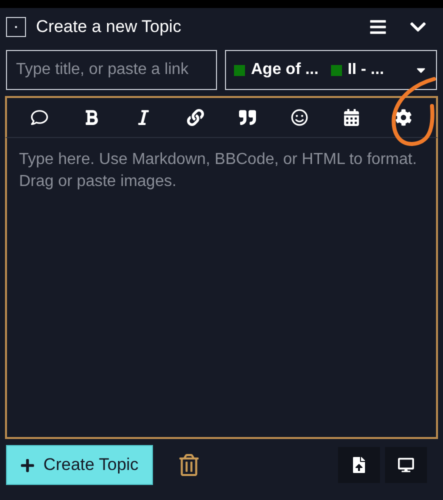  I want to click on composer-title: Create a new Topic, so click(109, 27).